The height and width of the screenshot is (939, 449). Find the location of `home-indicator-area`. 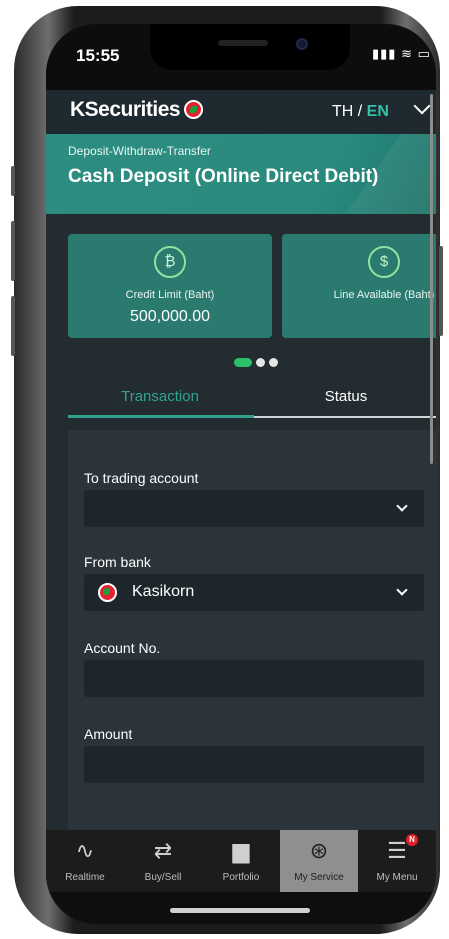

home-indicator-area is located at coordinates (241, 908).